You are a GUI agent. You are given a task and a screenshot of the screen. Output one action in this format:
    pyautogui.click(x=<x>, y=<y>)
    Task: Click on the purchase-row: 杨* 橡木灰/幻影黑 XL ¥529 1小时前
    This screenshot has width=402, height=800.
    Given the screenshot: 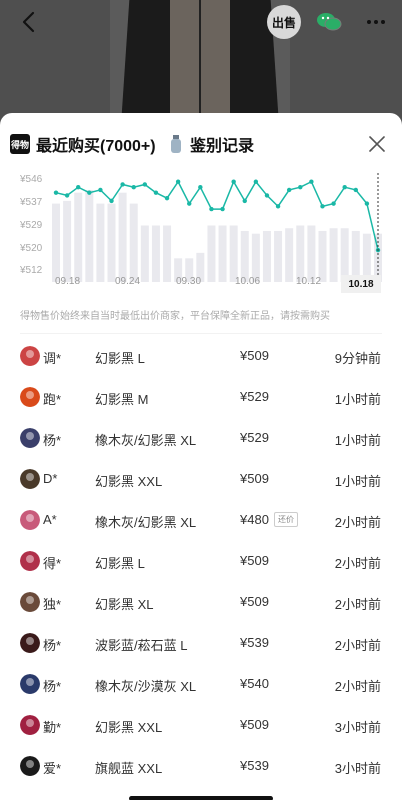 What is the action you would take?
    pyautogui.click(x=201, y=438)
    